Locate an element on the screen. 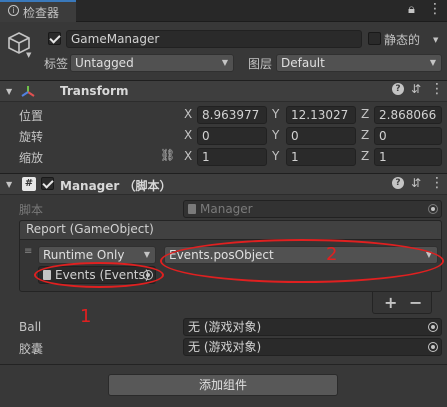 This screenshot has height=407, width=447. static-label: 静态的 is located at coordinates (402, 40).